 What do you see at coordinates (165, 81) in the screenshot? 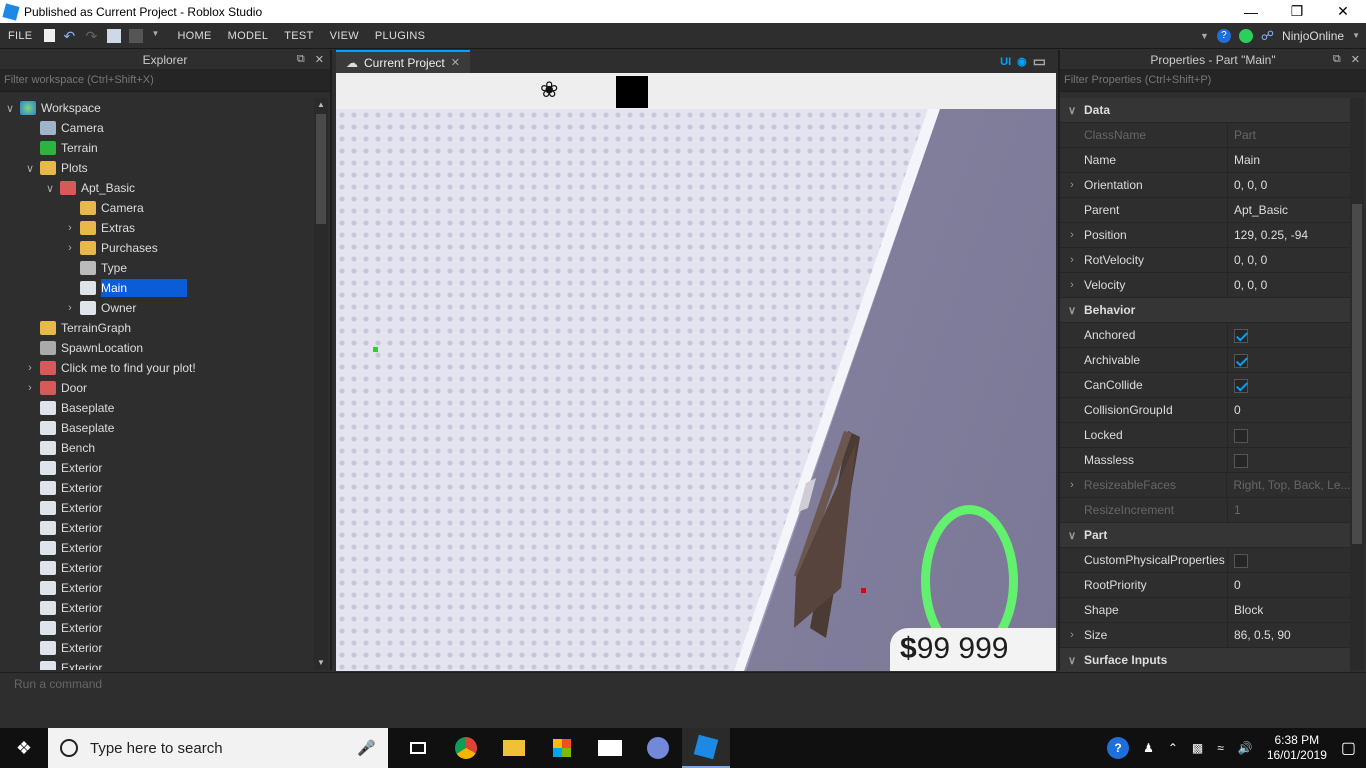
I see `explorer-filter-input: Filter workspace (Ctrl+Shift+X)` at bounding box center [165, 81].